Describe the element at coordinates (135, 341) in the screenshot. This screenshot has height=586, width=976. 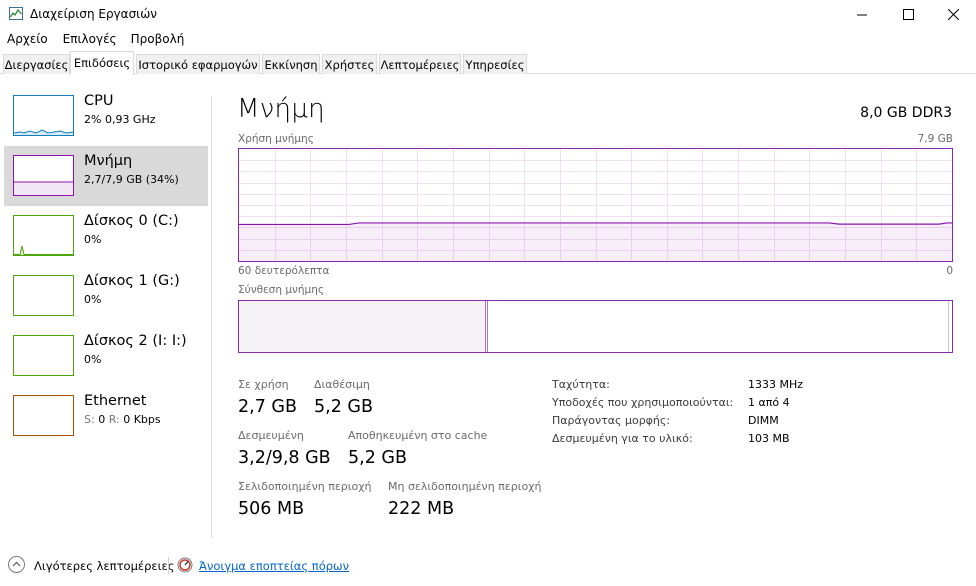
I see `sidebar-item-title: Δίσκος 2 (I: I:)` at that location.